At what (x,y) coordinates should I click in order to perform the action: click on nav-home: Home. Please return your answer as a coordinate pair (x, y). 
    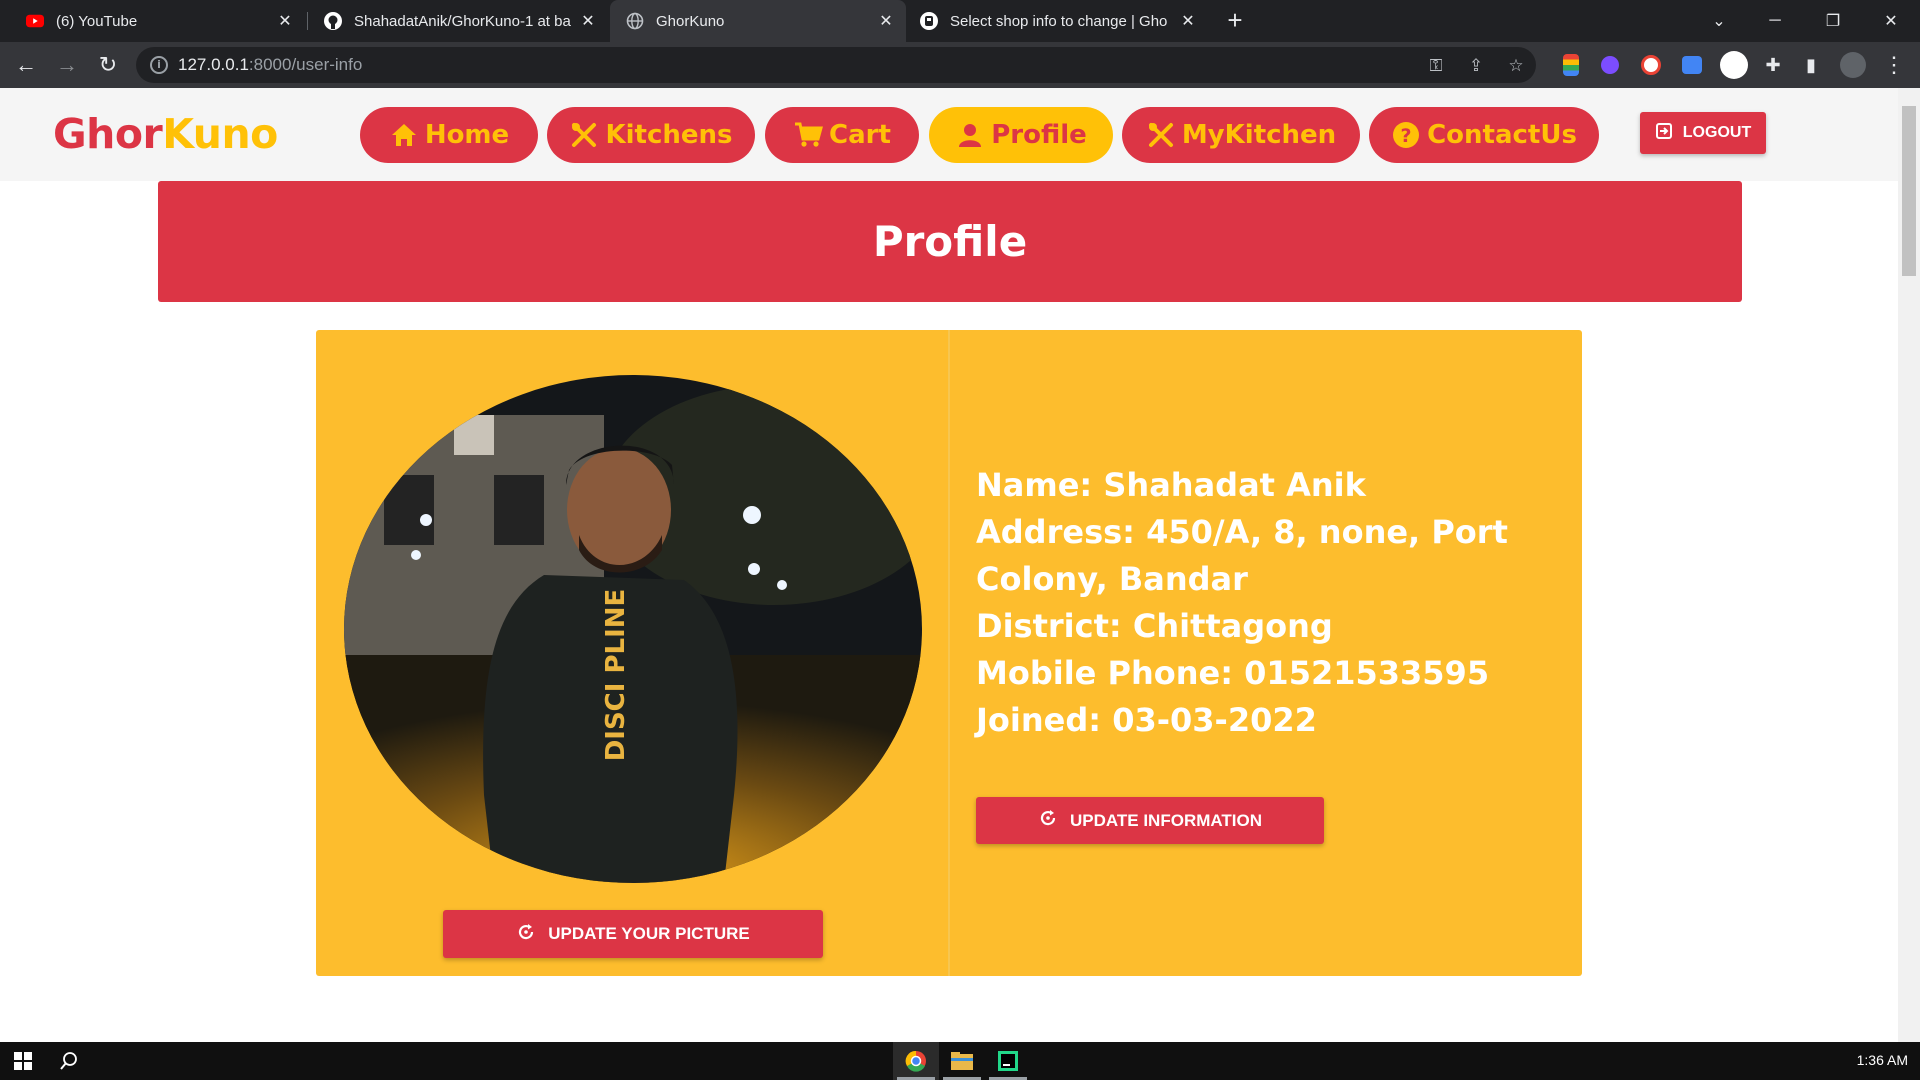
    Looking at the image, I should click on (449, 135).